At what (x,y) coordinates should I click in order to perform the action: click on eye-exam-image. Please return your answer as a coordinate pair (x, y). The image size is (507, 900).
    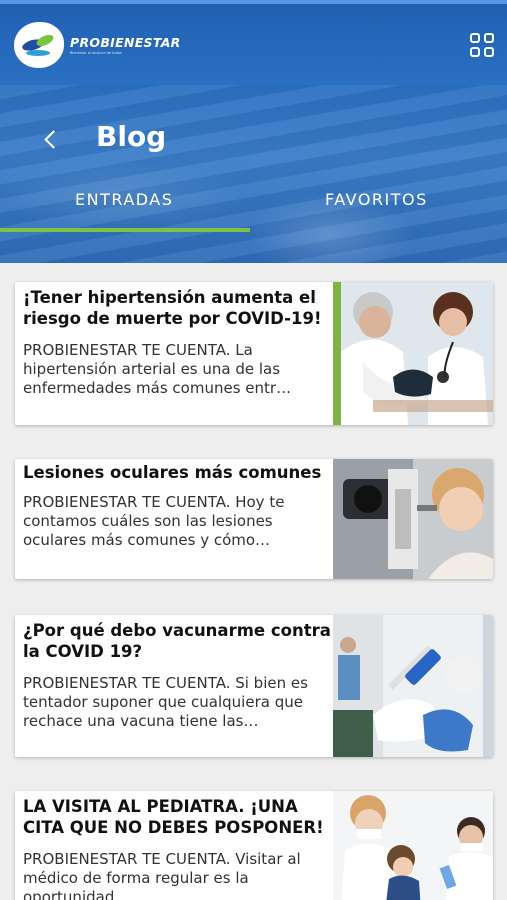
    Looking at the image, I should click on (413, 519).